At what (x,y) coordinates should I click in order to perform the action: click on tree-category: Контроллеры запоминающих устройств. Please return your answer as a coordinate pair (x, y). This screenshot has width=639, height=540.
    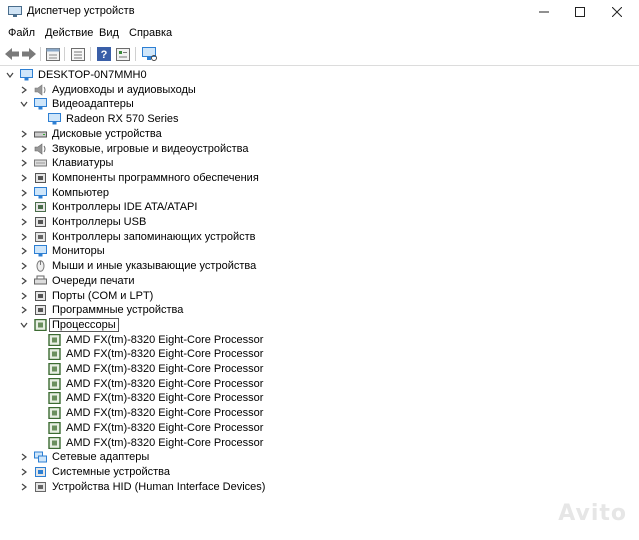
    Looking at the image, I should click on (319, 237).